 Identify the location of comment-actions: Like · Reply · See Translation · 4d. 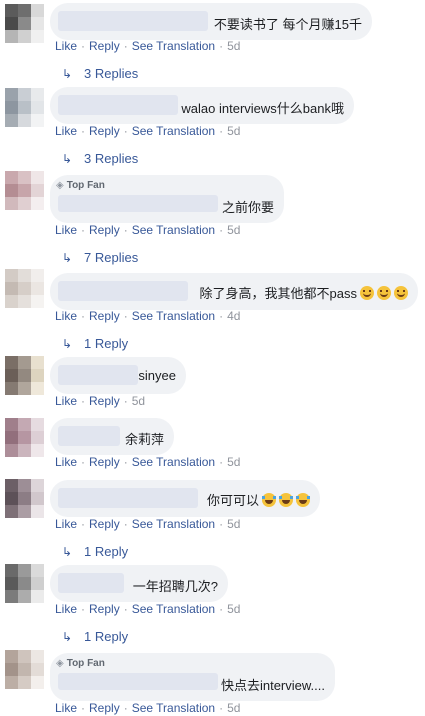
(148, 316).